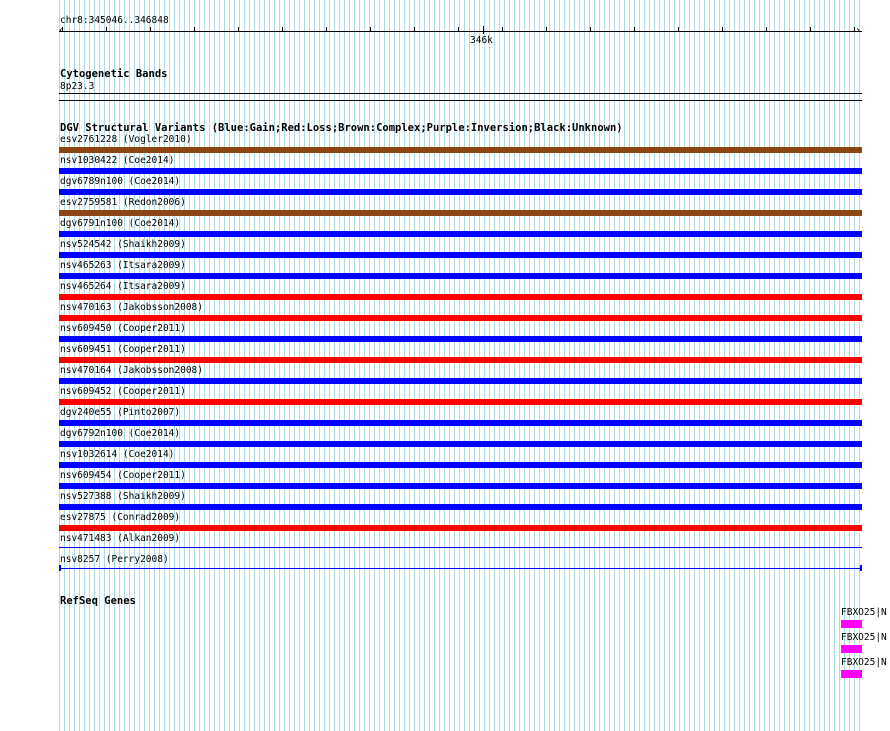 The width and height of the screenshot is (890, 731). What do you see at coordinates (120, 538) in the screenshot?
I see `dgv-variant-label: nsv471483 (Alkan2009)` at bounding box center [120, 538].